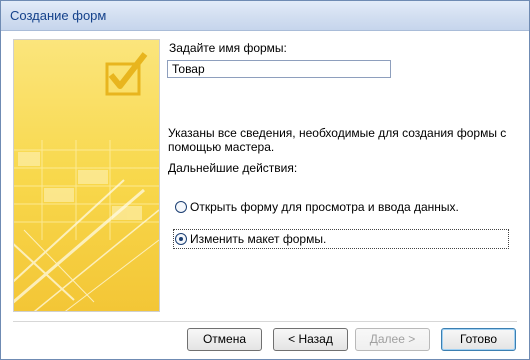 The width and height of the screenshot is (530, 360). I want to click on finish-button: Готово, so click(478, 339).